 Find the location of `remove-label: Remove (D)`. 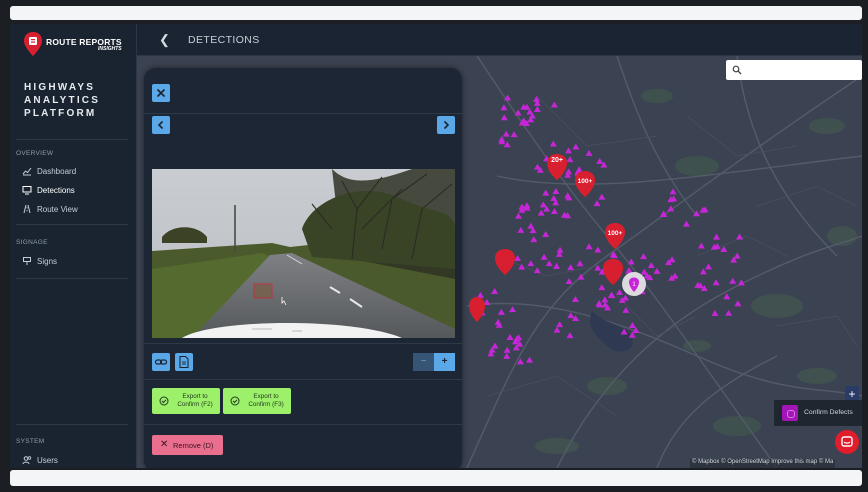

remove-label: Remove (D) is located at coordinates (193, 445).